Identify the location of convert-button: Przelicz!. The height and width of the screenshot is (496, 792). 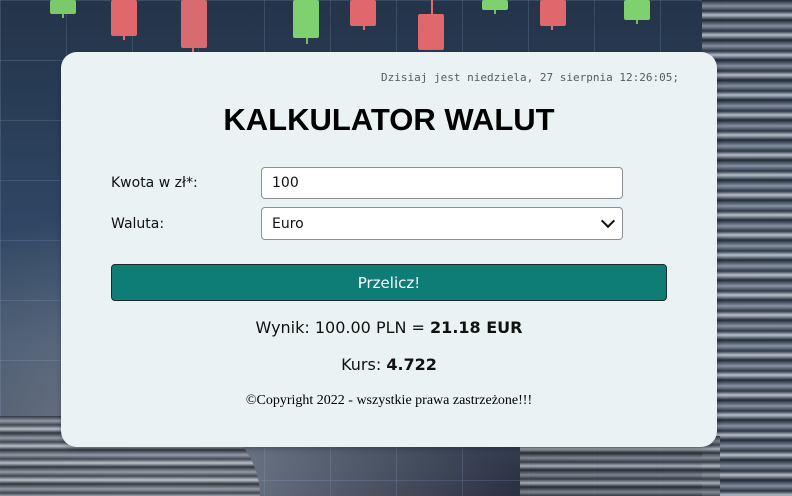
(389, 282).